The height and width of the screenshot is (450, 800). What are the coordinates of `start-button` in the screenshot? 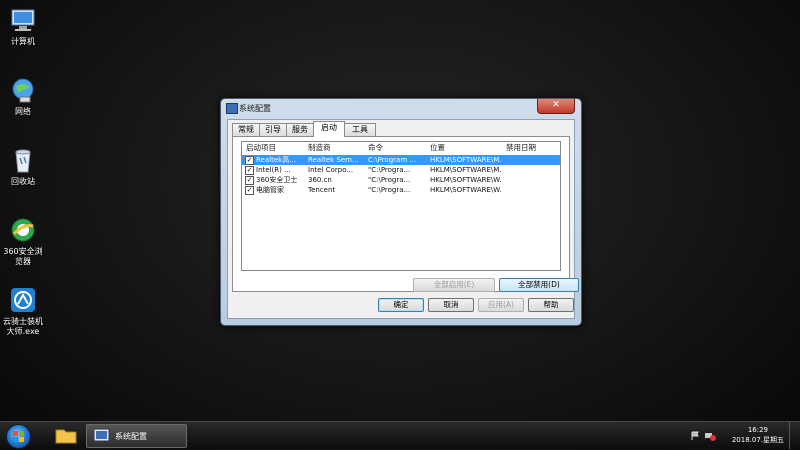 It's located at (18, 436).